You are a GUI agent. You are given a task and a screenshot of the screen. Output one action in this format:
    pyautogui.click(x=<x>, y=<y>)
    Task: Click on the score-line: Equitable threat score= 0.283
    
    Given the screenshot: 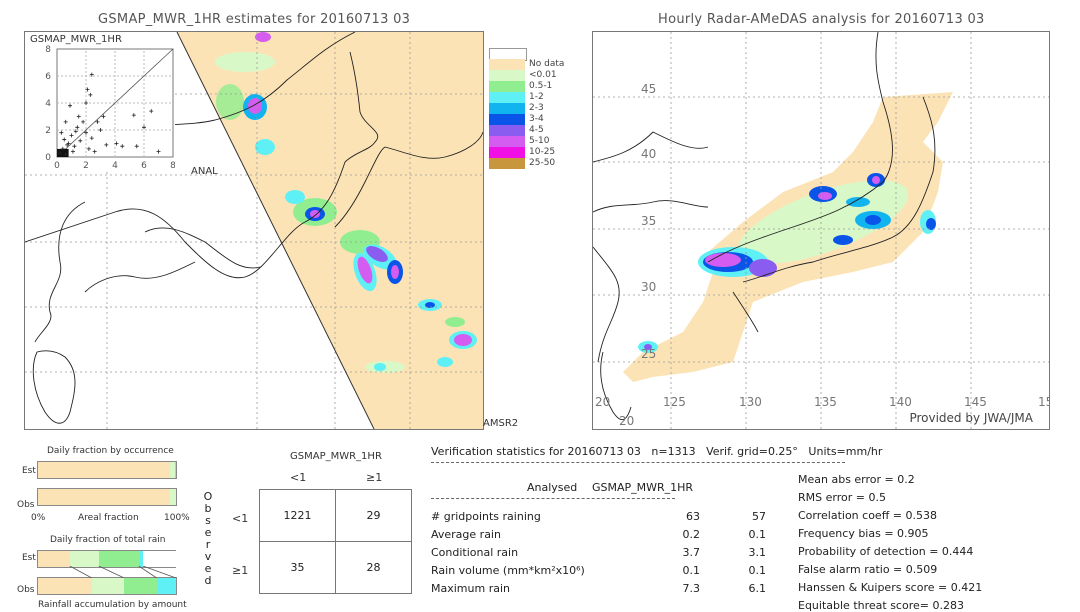 What is the action you would take?
    pyautogui.click(x=881, y=605)
    